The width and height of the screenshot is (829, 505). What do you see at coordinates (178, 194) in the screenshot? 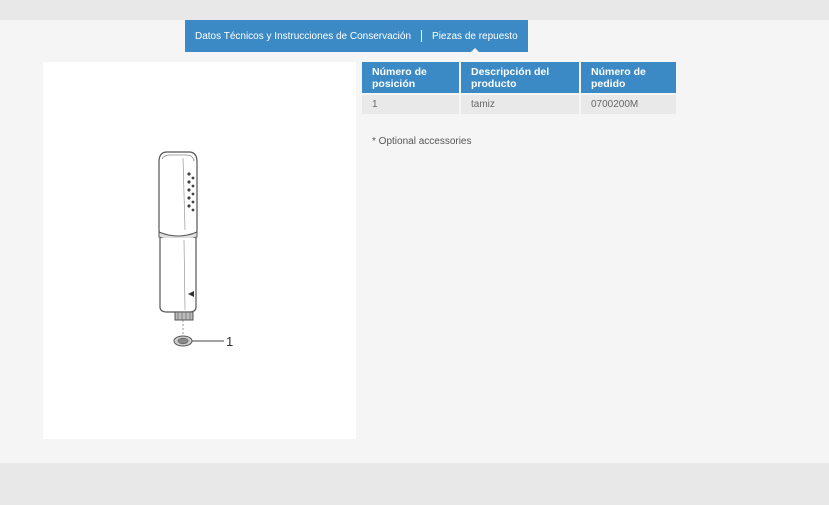
I see `shower-head` at bounding box center [178, 194].